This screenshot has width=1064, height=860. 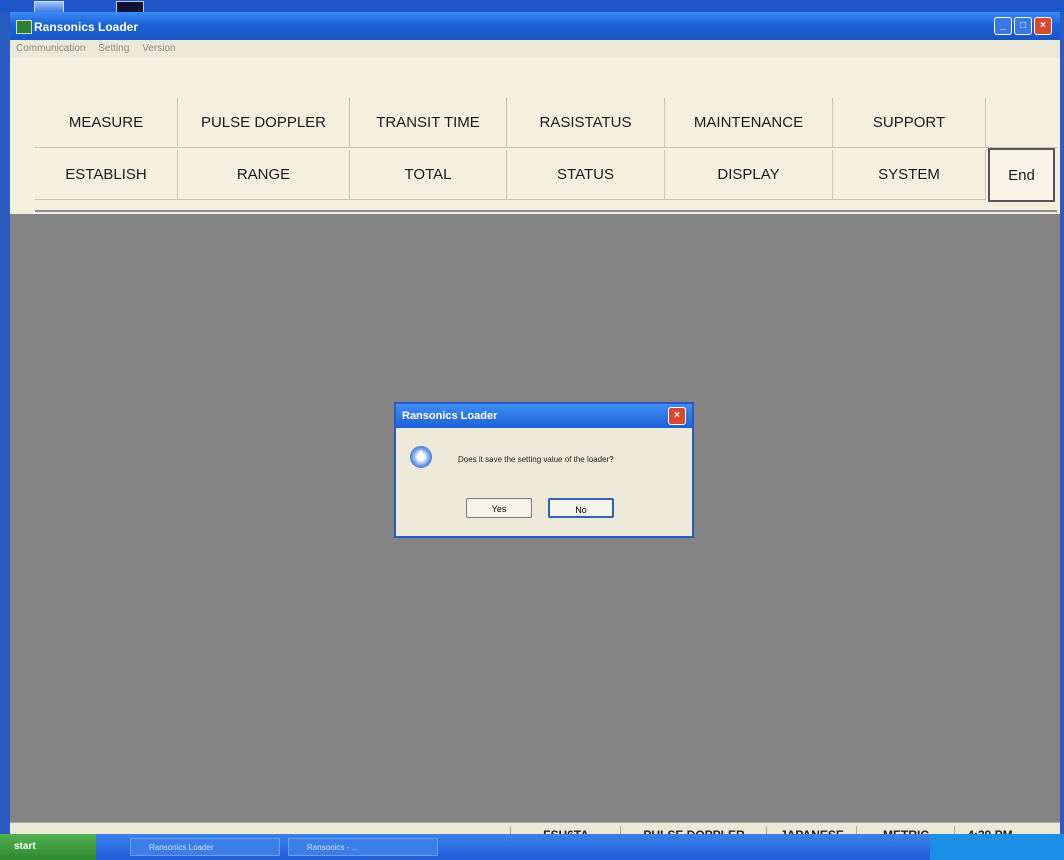 What do you see at coordinates (86, 27) in the screenshot?
I see `window-title: Ransonics Loader` at bounding box center [86, 27].